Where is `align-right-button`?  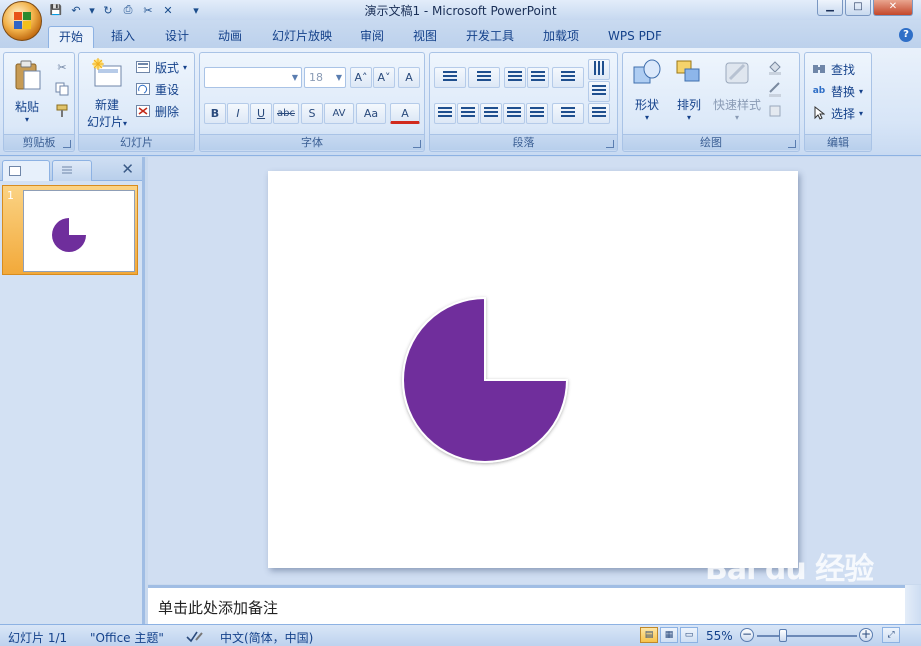 align-right-button is located at coordinates (491, 113).